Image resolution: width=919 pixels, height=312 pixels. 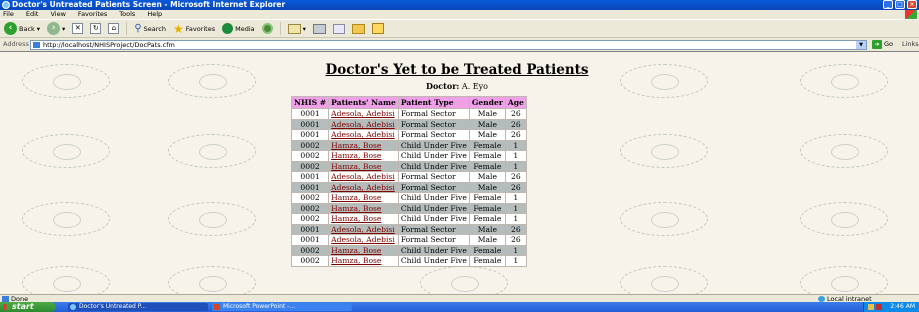 What do you see at coordinates (238, 28) in the screenshot?
I see `media-button: Media` at bounding box center [238, 28].